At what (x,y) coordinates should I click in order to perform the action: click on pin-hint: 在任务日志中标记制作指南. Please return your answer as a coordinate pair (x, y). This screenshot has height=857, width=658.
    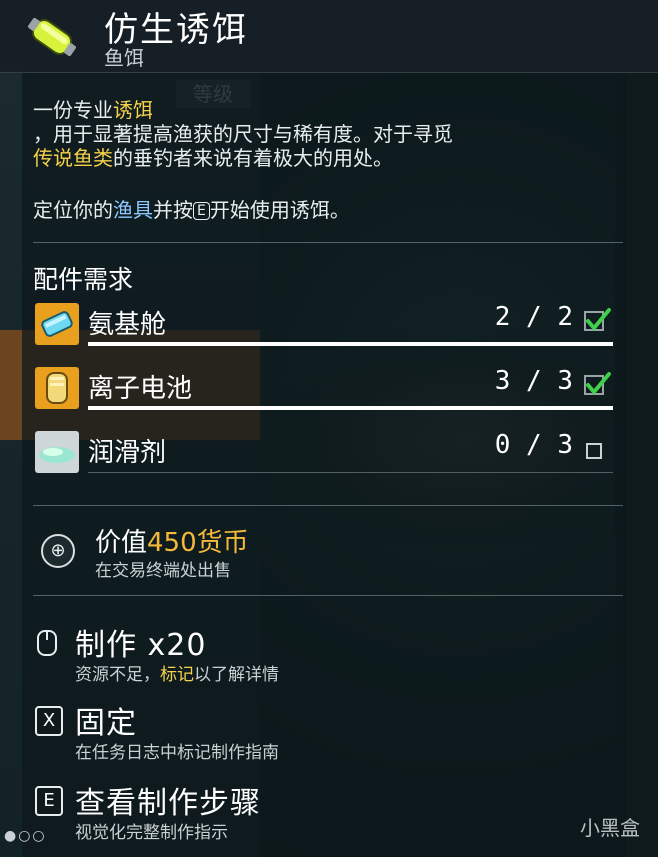
    Looking at the image, I should click on (177, 753).